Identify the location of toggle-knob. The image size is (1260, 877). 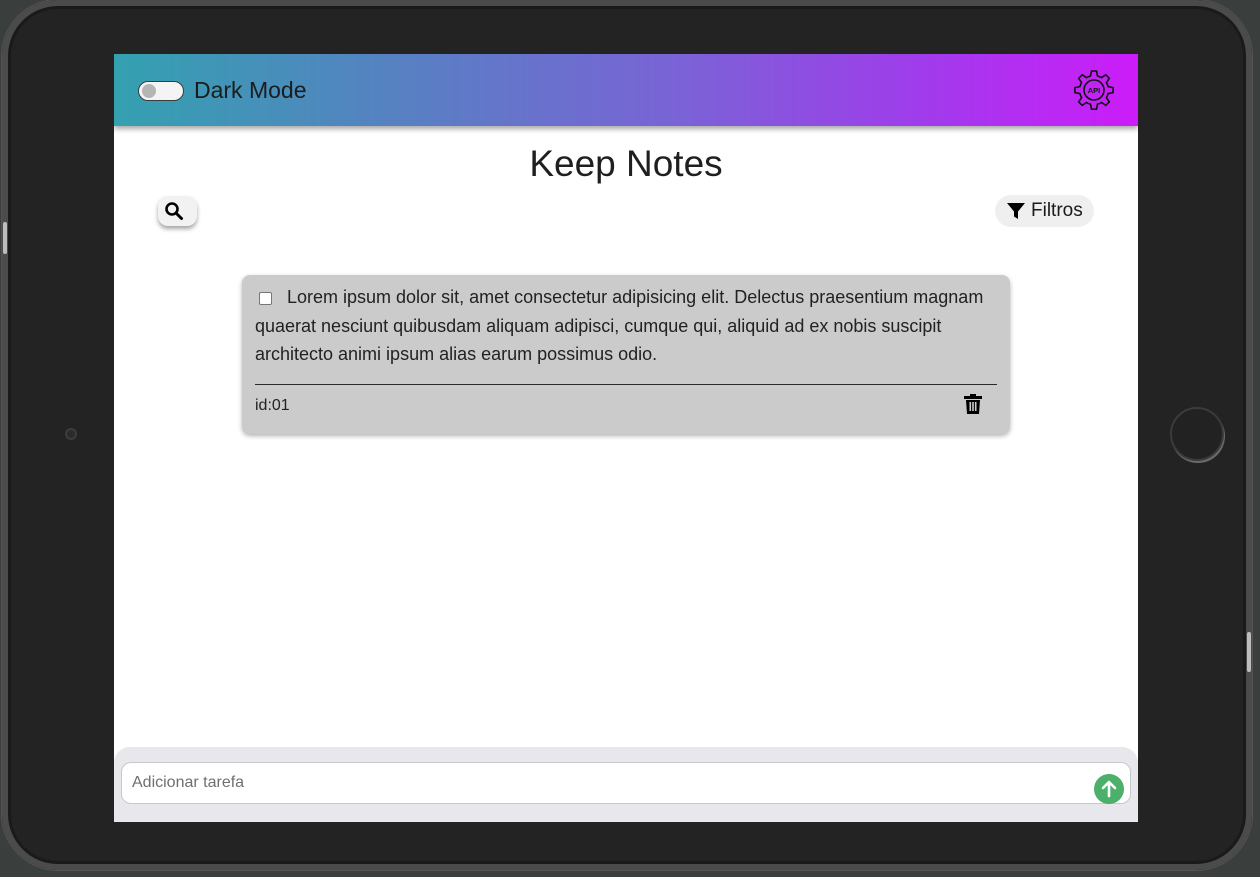
(149, 91).